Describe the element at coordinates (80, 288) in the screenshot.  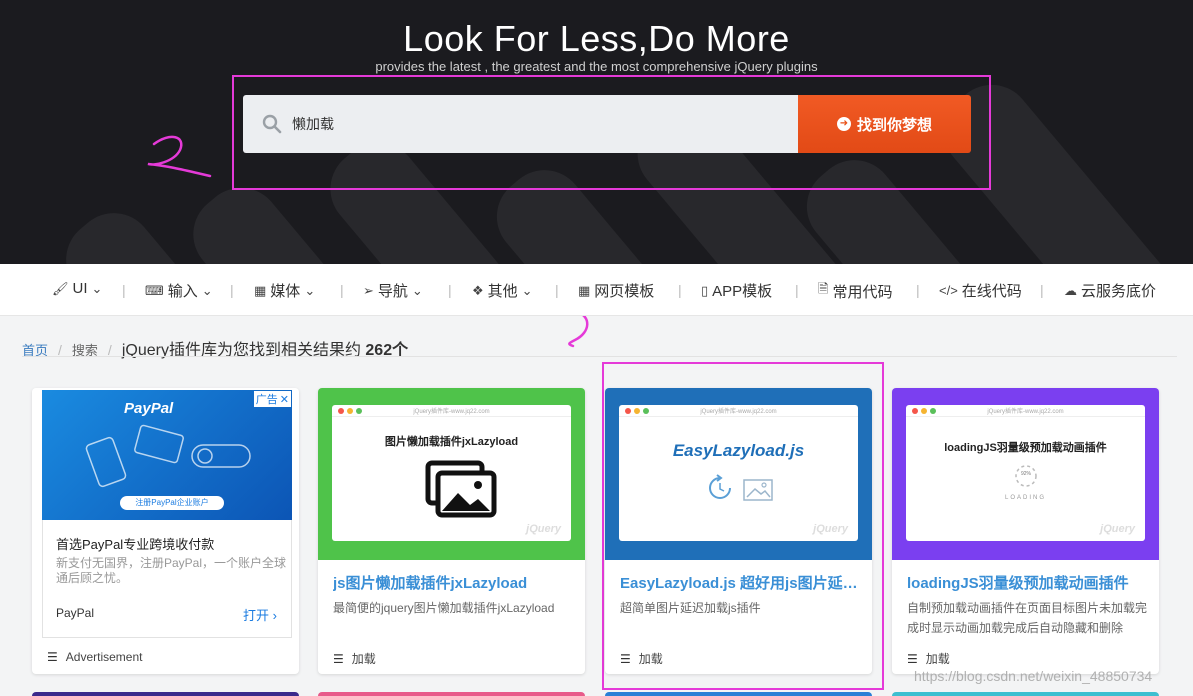
I see `nav-item-label: UI` at that location.